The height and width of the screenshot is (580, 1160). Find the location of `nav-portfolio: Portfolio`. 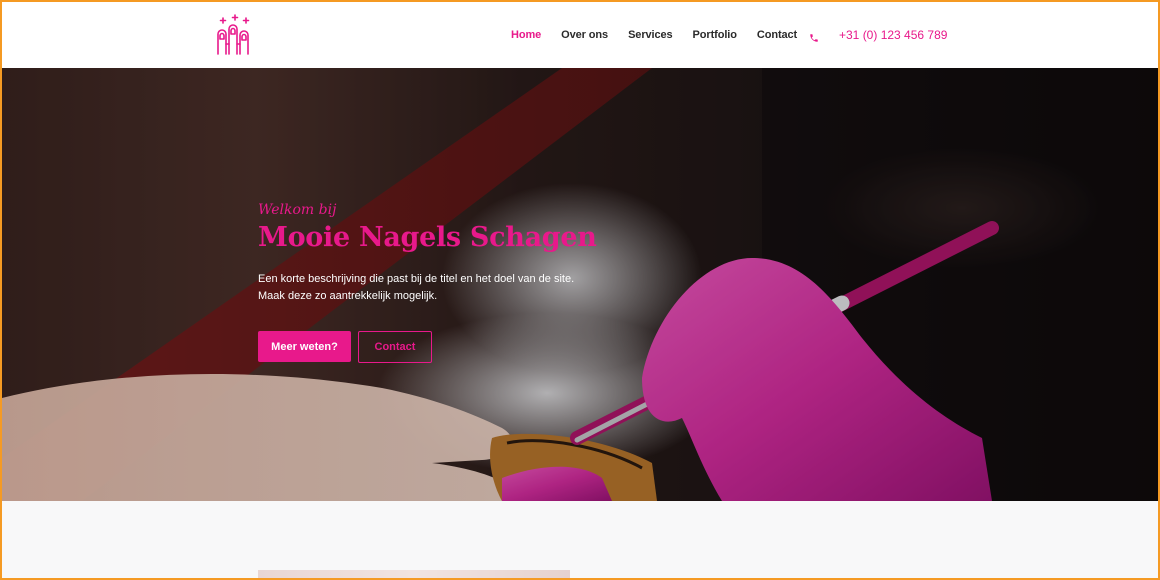

nav-portfolio: Portfolio is located at coordinates (715, 35).